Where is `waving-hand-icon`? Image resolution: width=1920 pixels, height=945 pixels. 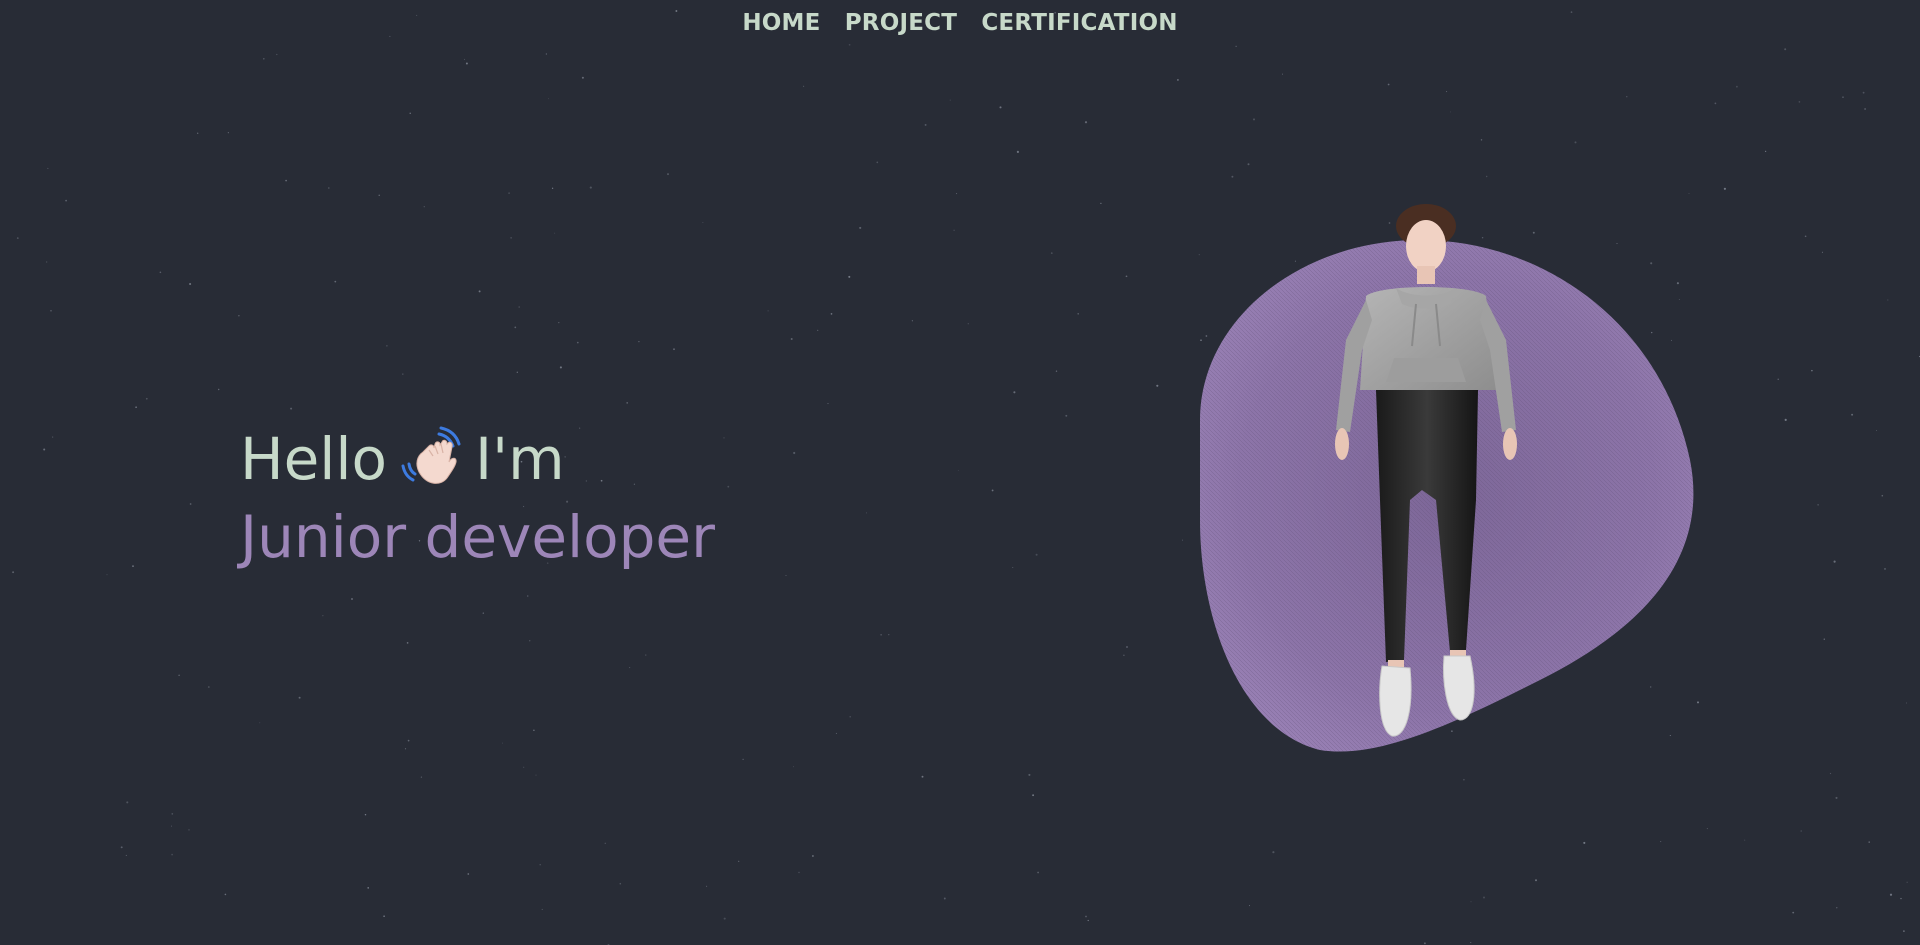 waving-hand-icon is located at coordinates (431, 455).